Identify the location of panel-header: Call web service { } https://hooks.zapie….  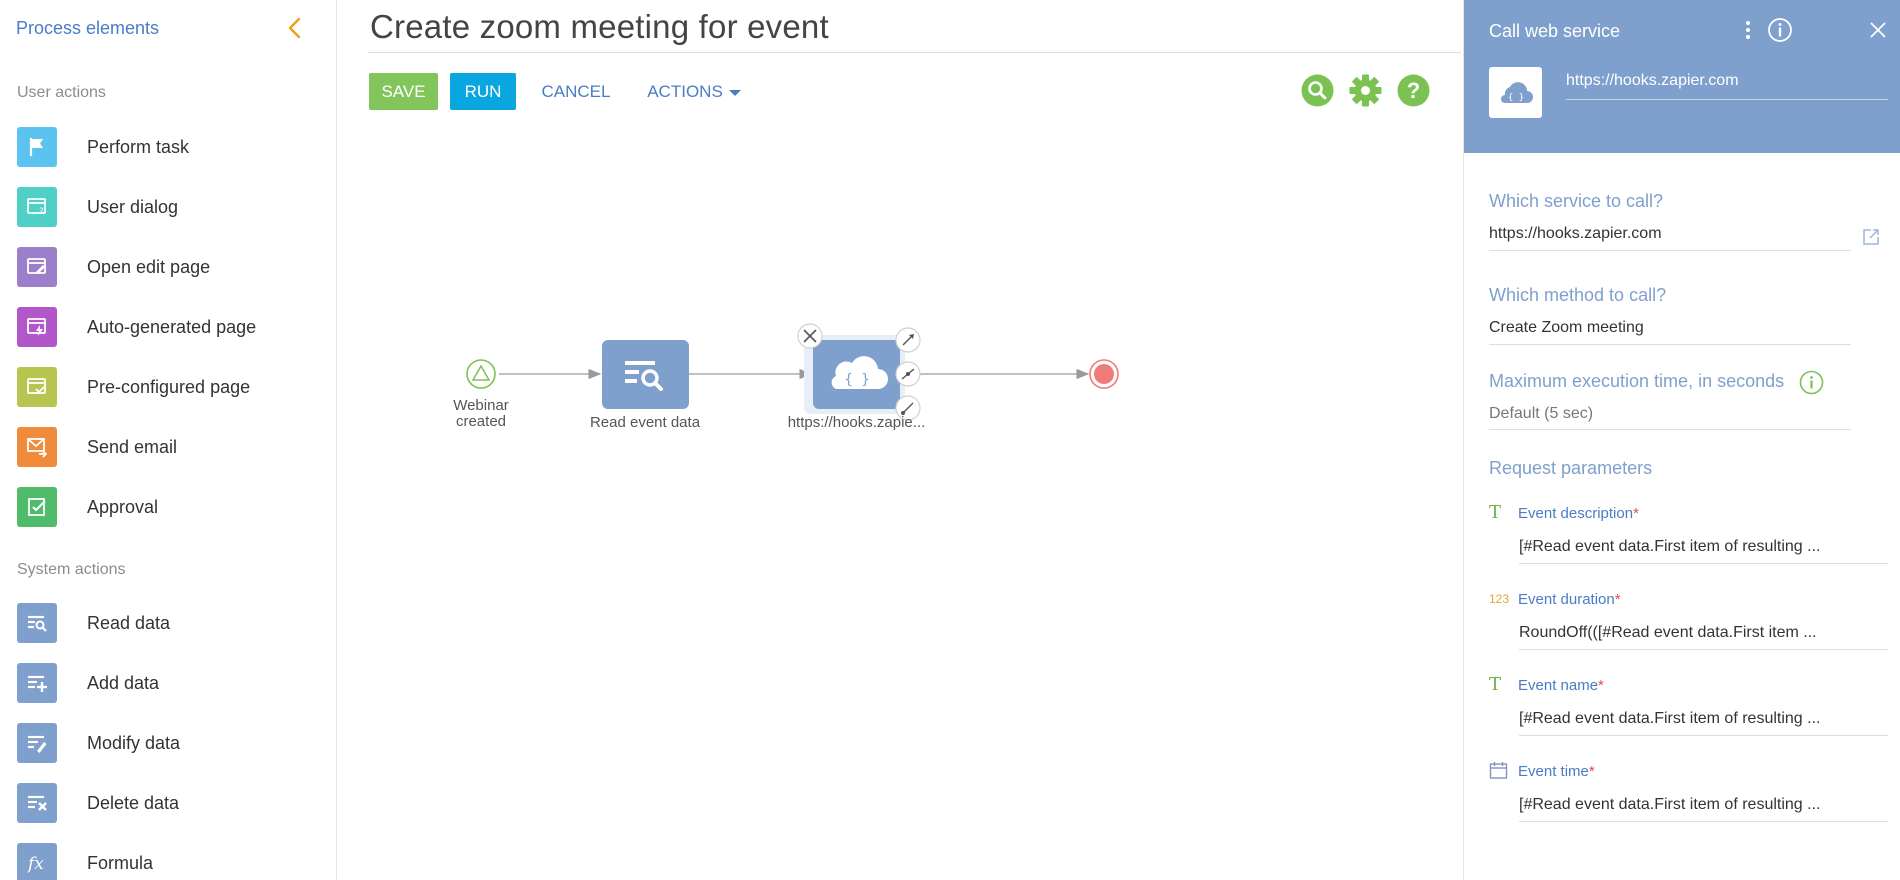
(1682, 76).